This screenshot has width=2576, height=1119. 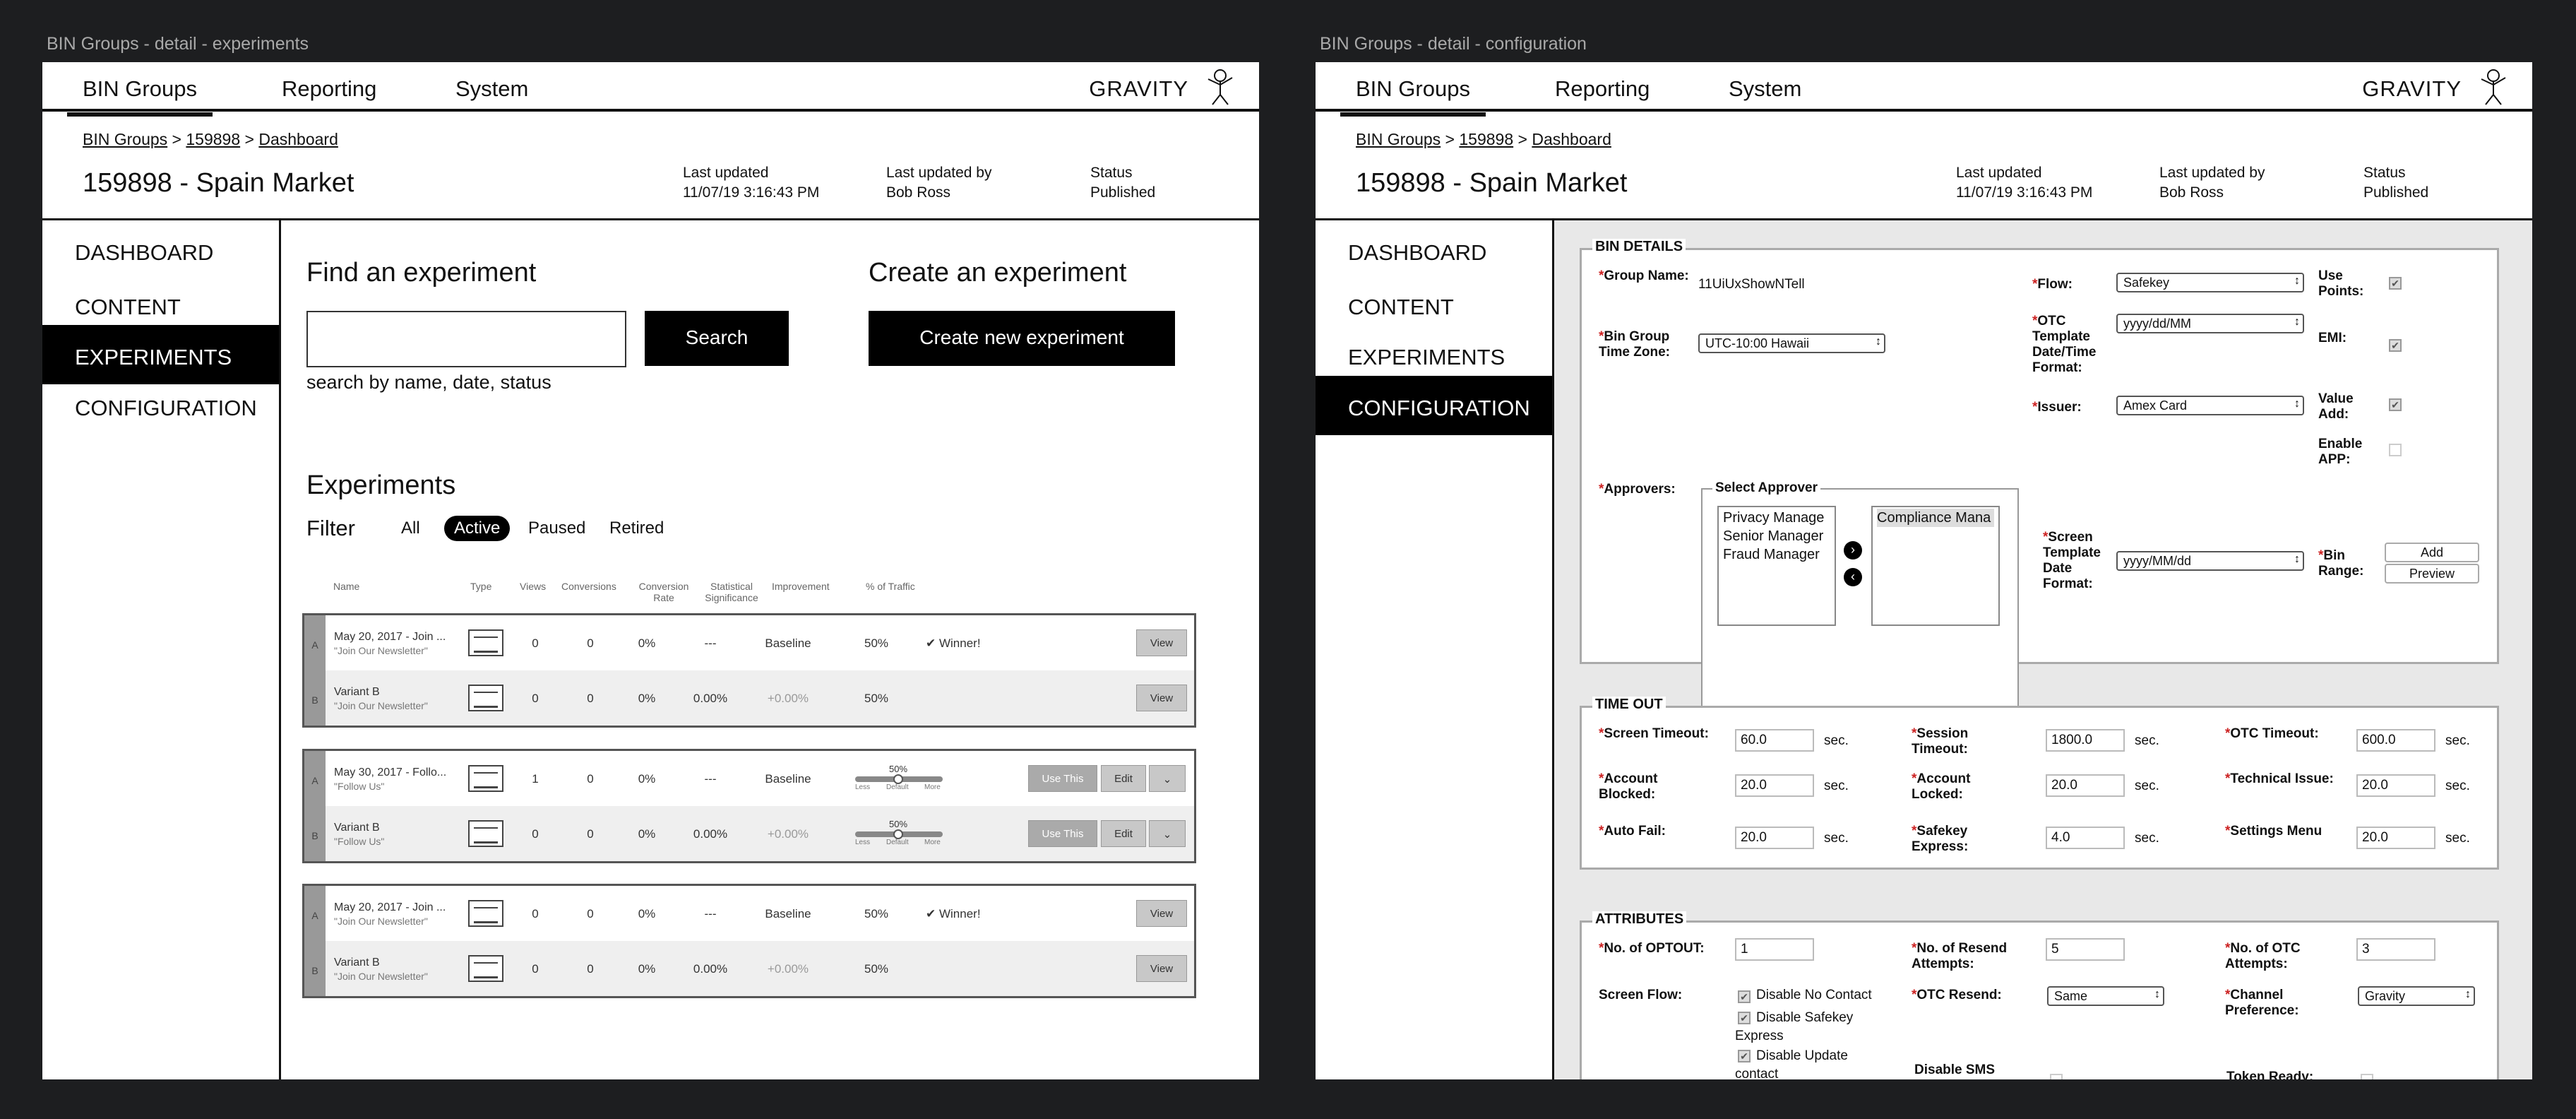 What do you see at coordinates (2341, 563) in the screenshot?
I see `bin-range-label: *Bin Range:` at bounding box center [2341, 563].